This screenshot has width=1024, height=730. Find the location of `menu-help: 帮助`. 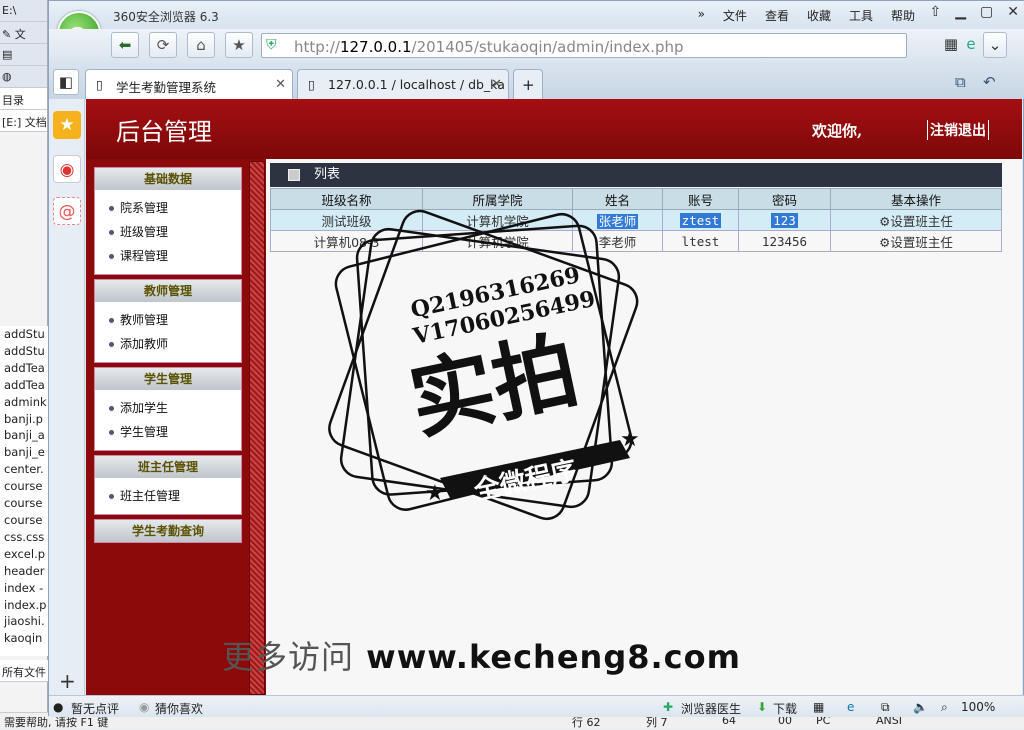

menu-help: 帮助 is located at coordinates (903, 15).